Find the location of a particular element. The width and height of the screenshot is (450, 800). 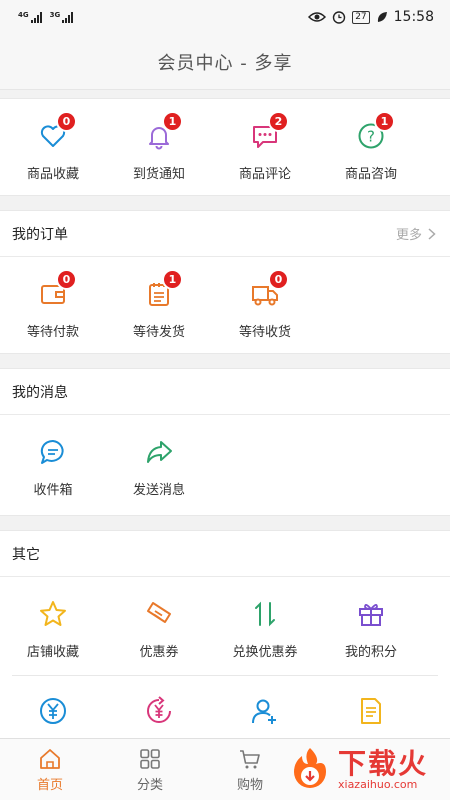

quick-item-arrival-notice: 1 到货通知 is located at coordinates (159, 147).